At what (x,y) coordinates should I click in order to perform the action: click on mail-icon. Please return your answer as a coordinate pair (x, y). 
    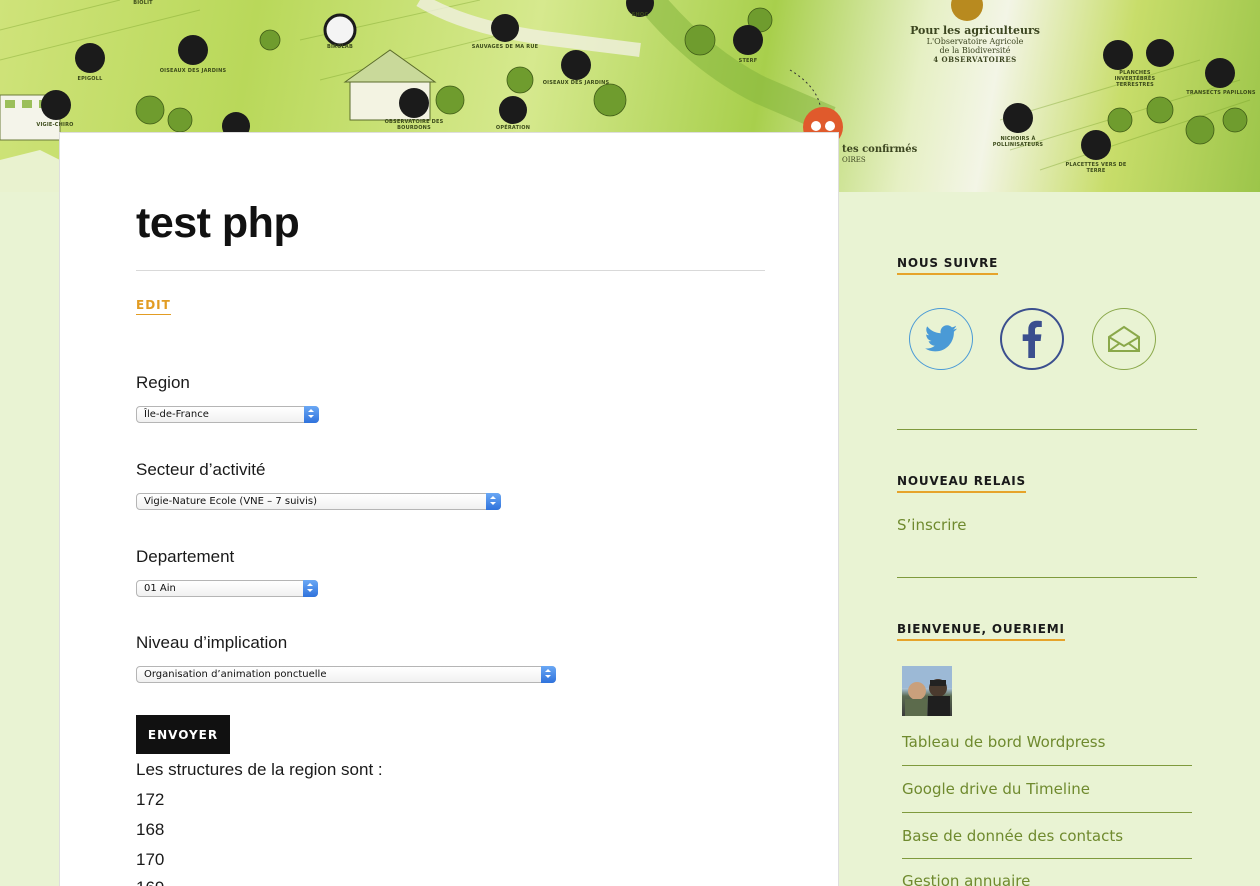
    Looking at the image, I should click on (1124, 338).